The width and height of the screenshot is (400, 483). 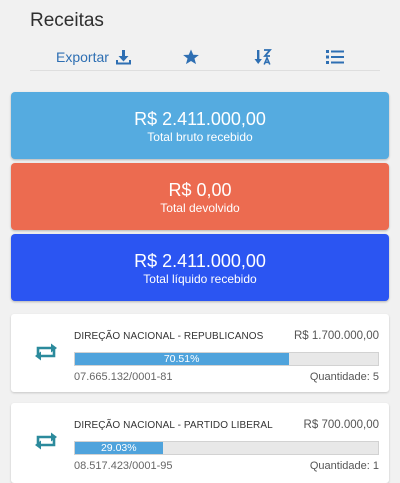 I want to click on total-bruto-caption: Total bruto recebido, so click(x=200, y=137).